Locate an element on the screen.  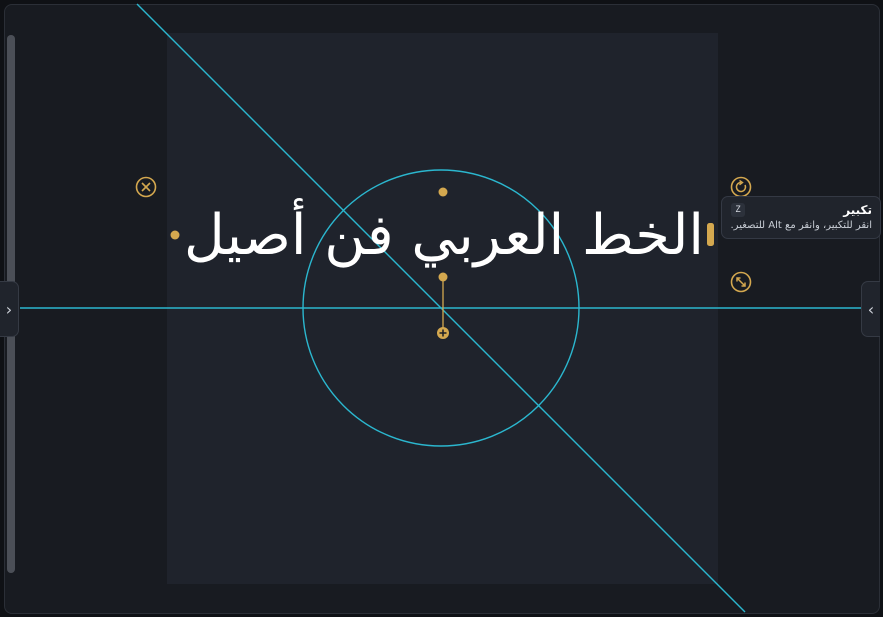
tooltip-title: تكبير is located at coordinates (857, 210).